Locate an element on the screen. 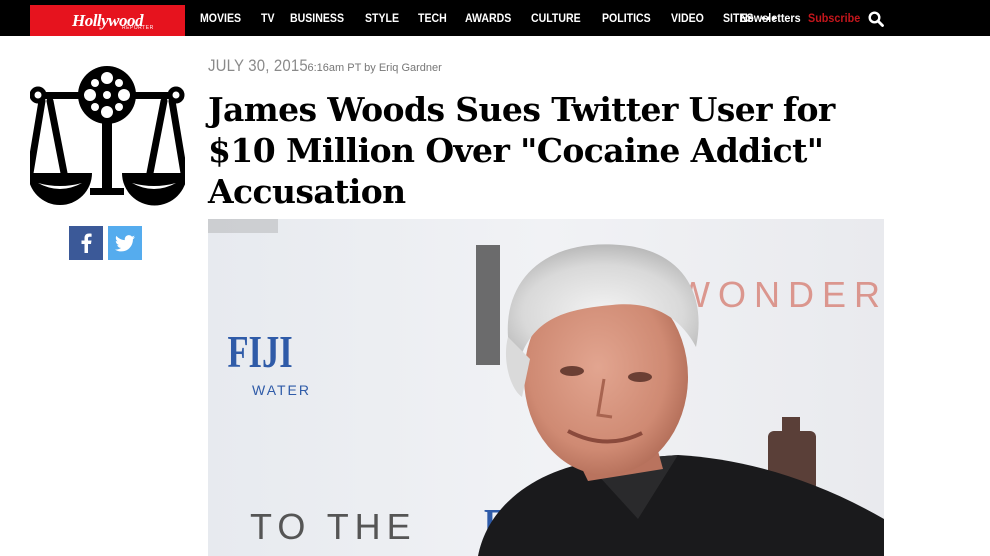 The image size is (990, 556). twitter-icon is located at coordinates (125, 242).